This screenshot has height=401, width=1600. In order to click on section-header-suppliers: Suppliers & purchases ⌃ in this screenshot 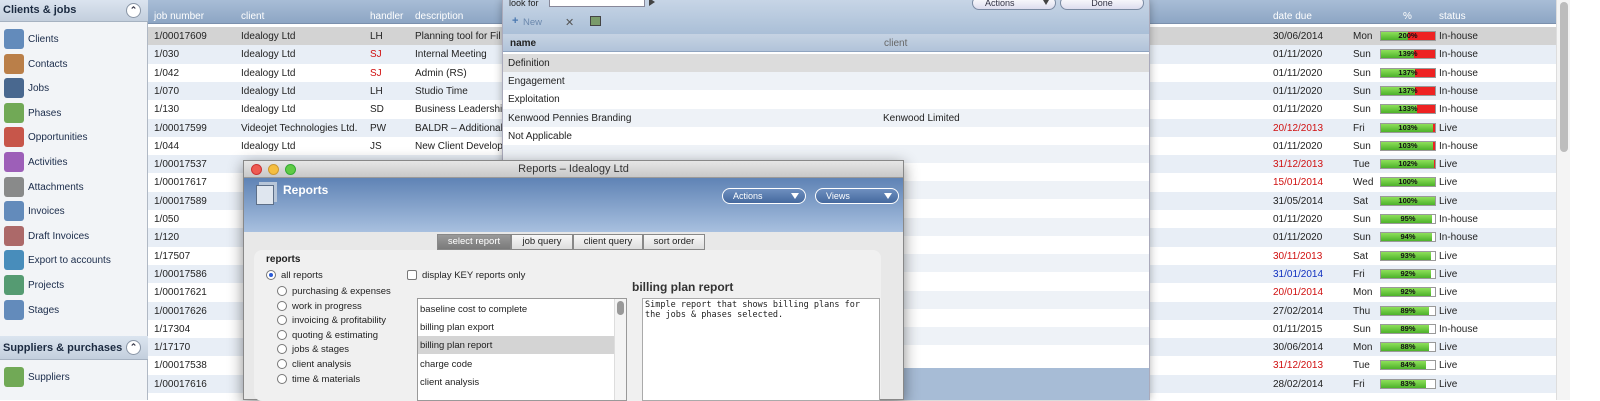, I will do `click(74, 348)`.